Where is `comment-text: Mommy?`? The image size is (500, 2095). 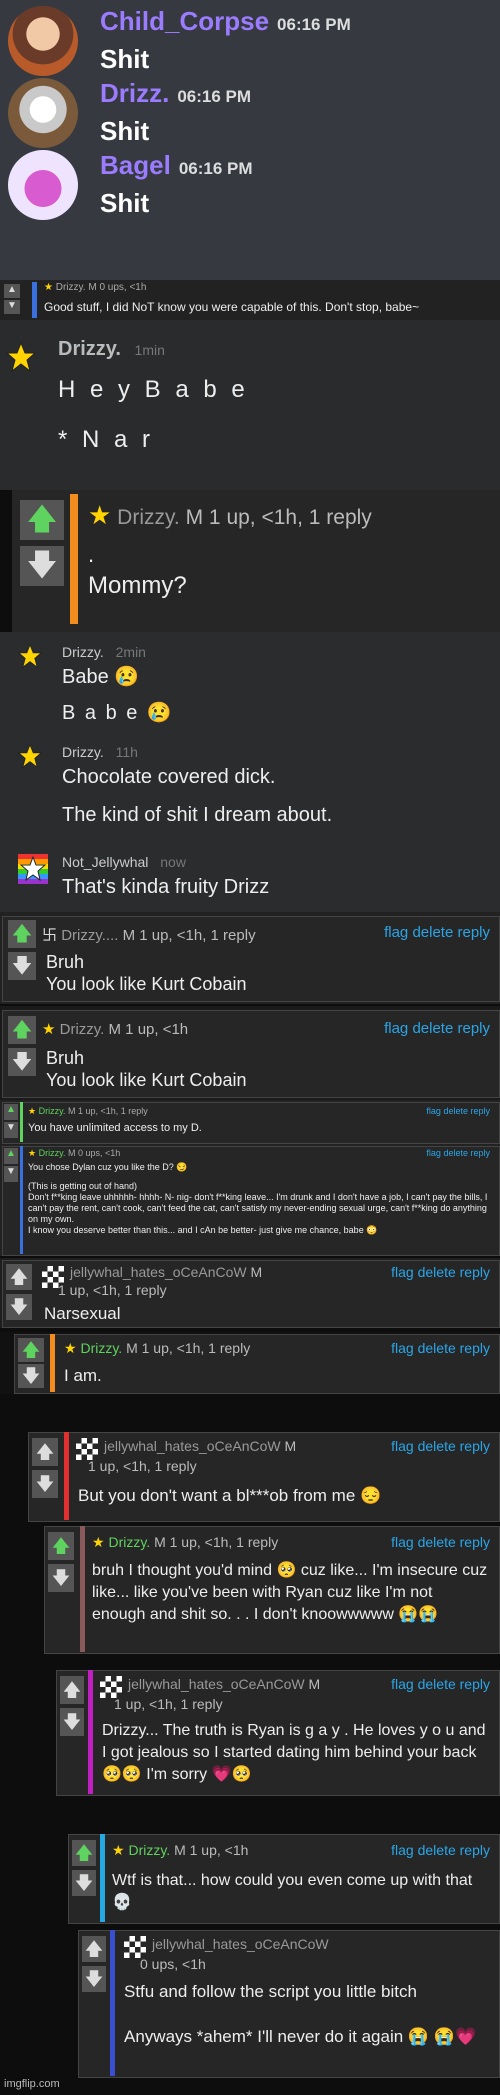 comment-text: Mommy? is located at coordinates (137, 585).